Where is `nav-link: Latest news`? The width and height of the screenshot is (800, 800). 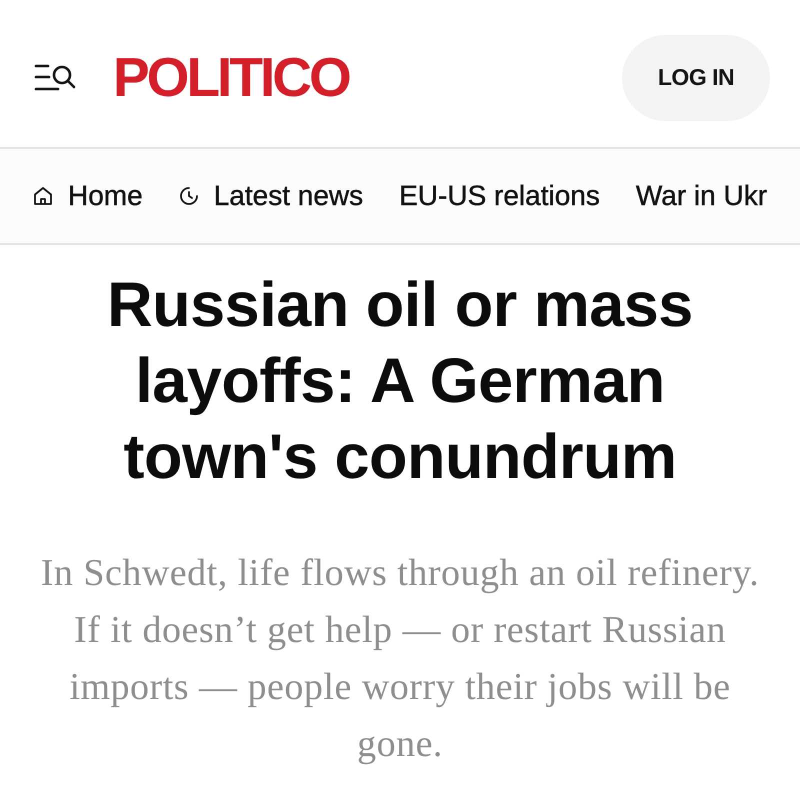 nav-link: Latest news is located at coordinates (271, 196).